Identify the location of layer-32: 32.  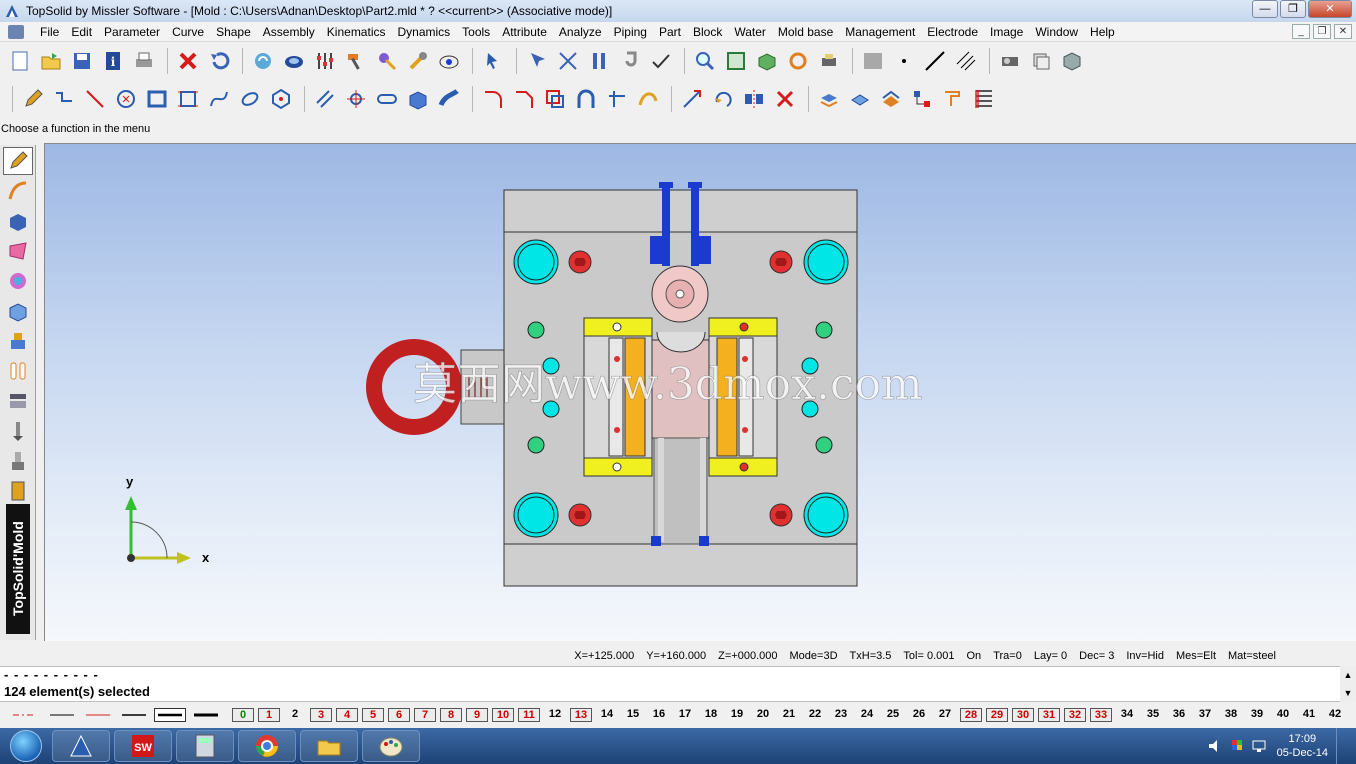
(1075, 715).